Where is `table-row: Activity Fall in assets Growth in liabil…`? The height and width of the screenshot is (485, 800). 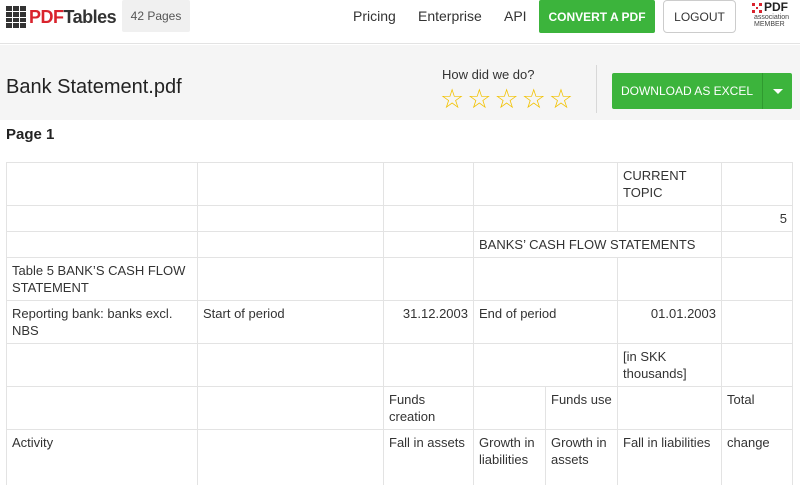
table-row: Activity Fall in assets Growth in liabil… is located at coordinates (399, 457).